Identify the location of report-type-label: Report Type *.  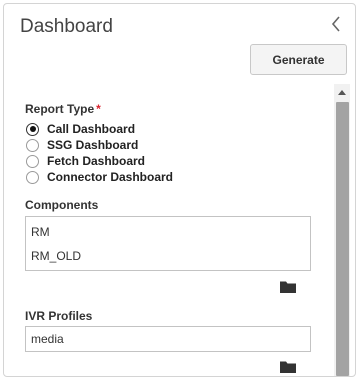
(63, 109).